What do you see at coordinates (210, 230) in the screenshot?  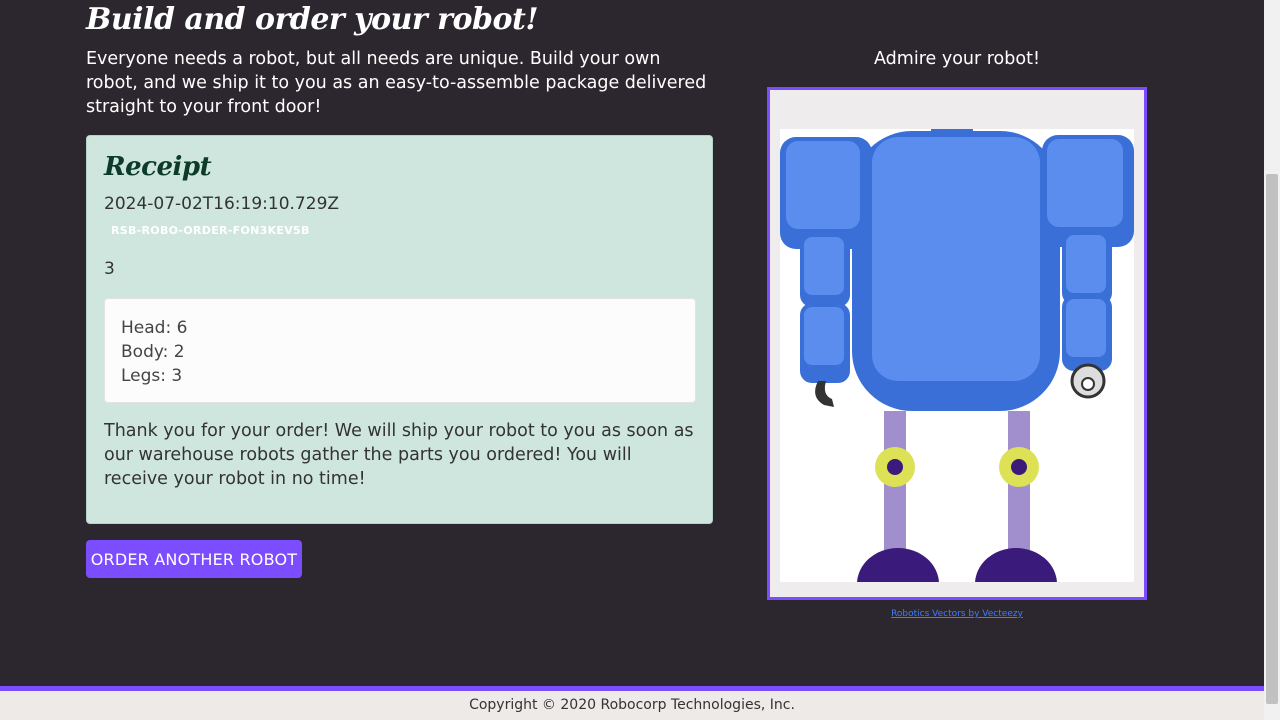 I see `receipt-order-id: RSB-ROBO-ORDER-FON3KEV5B` at bounding box center [210, 230].